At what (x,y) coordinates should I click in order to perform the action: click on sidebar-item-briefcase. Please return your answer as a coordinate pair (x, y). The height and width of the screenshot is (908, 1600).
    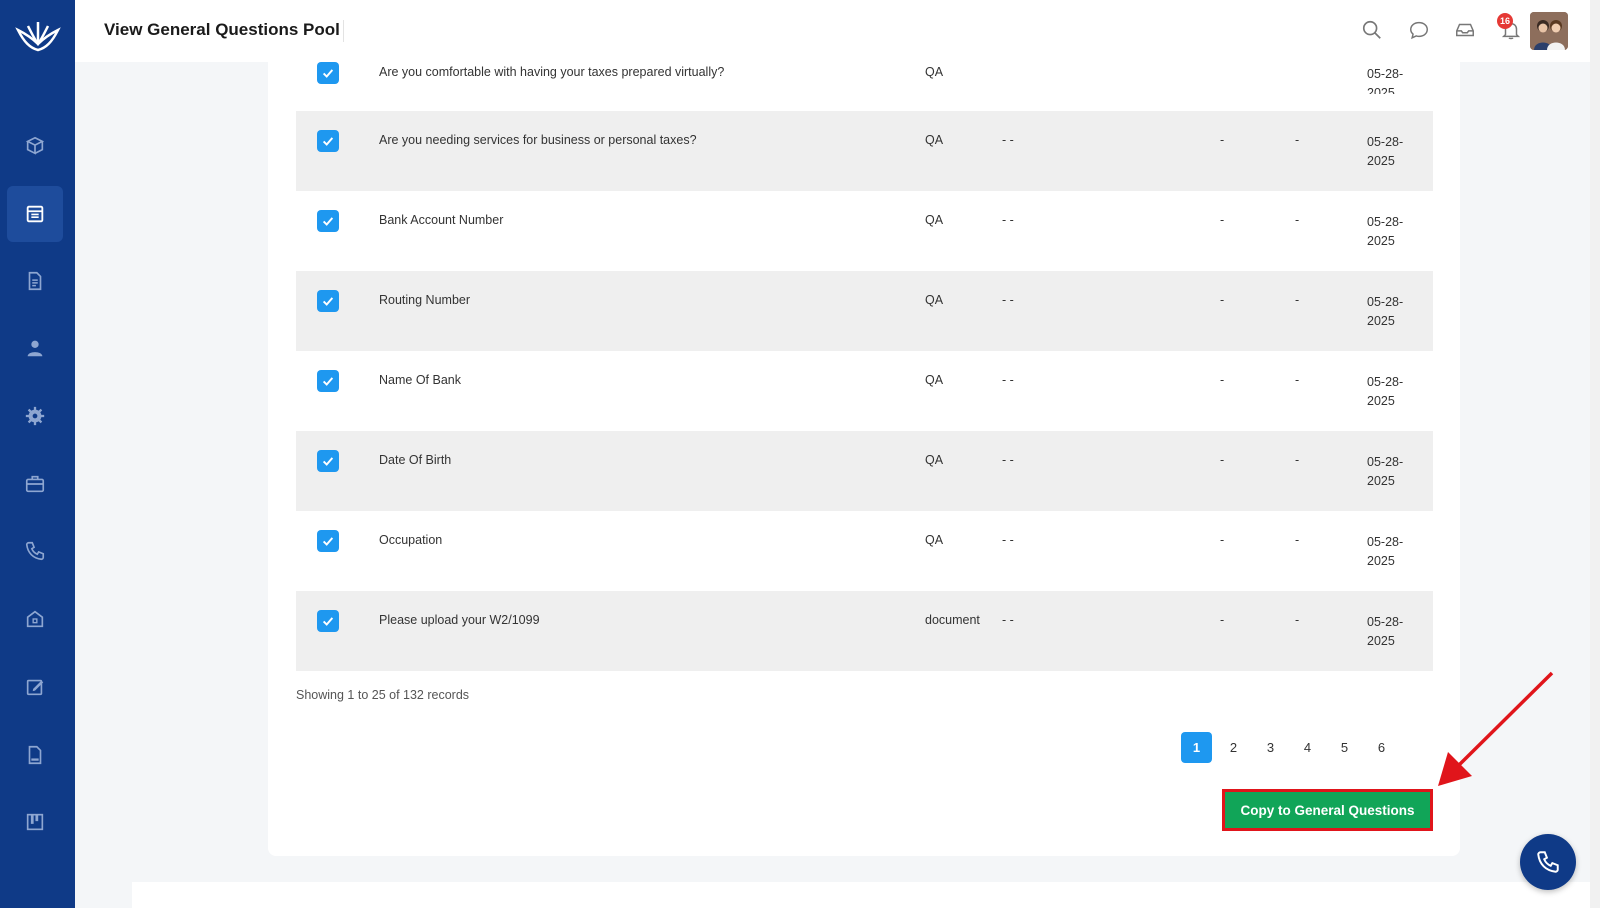
    Looking at the image, I should click on (35, 484).